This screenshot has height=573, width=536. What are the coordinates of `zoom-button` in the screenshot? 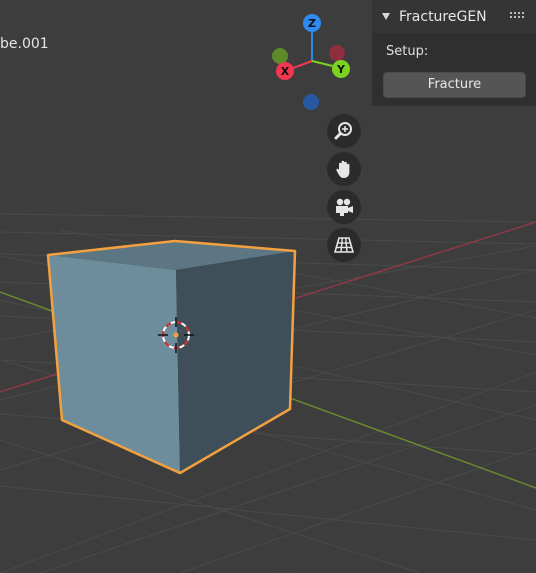 It's located at (344, 131).